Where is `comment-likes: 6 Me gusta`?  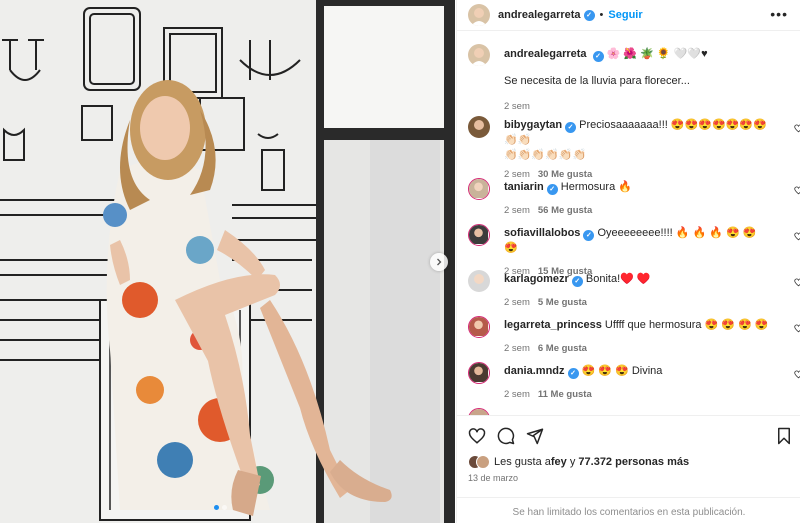
comment-likes: 6 Me gusta is located at coordinates (562, 348).